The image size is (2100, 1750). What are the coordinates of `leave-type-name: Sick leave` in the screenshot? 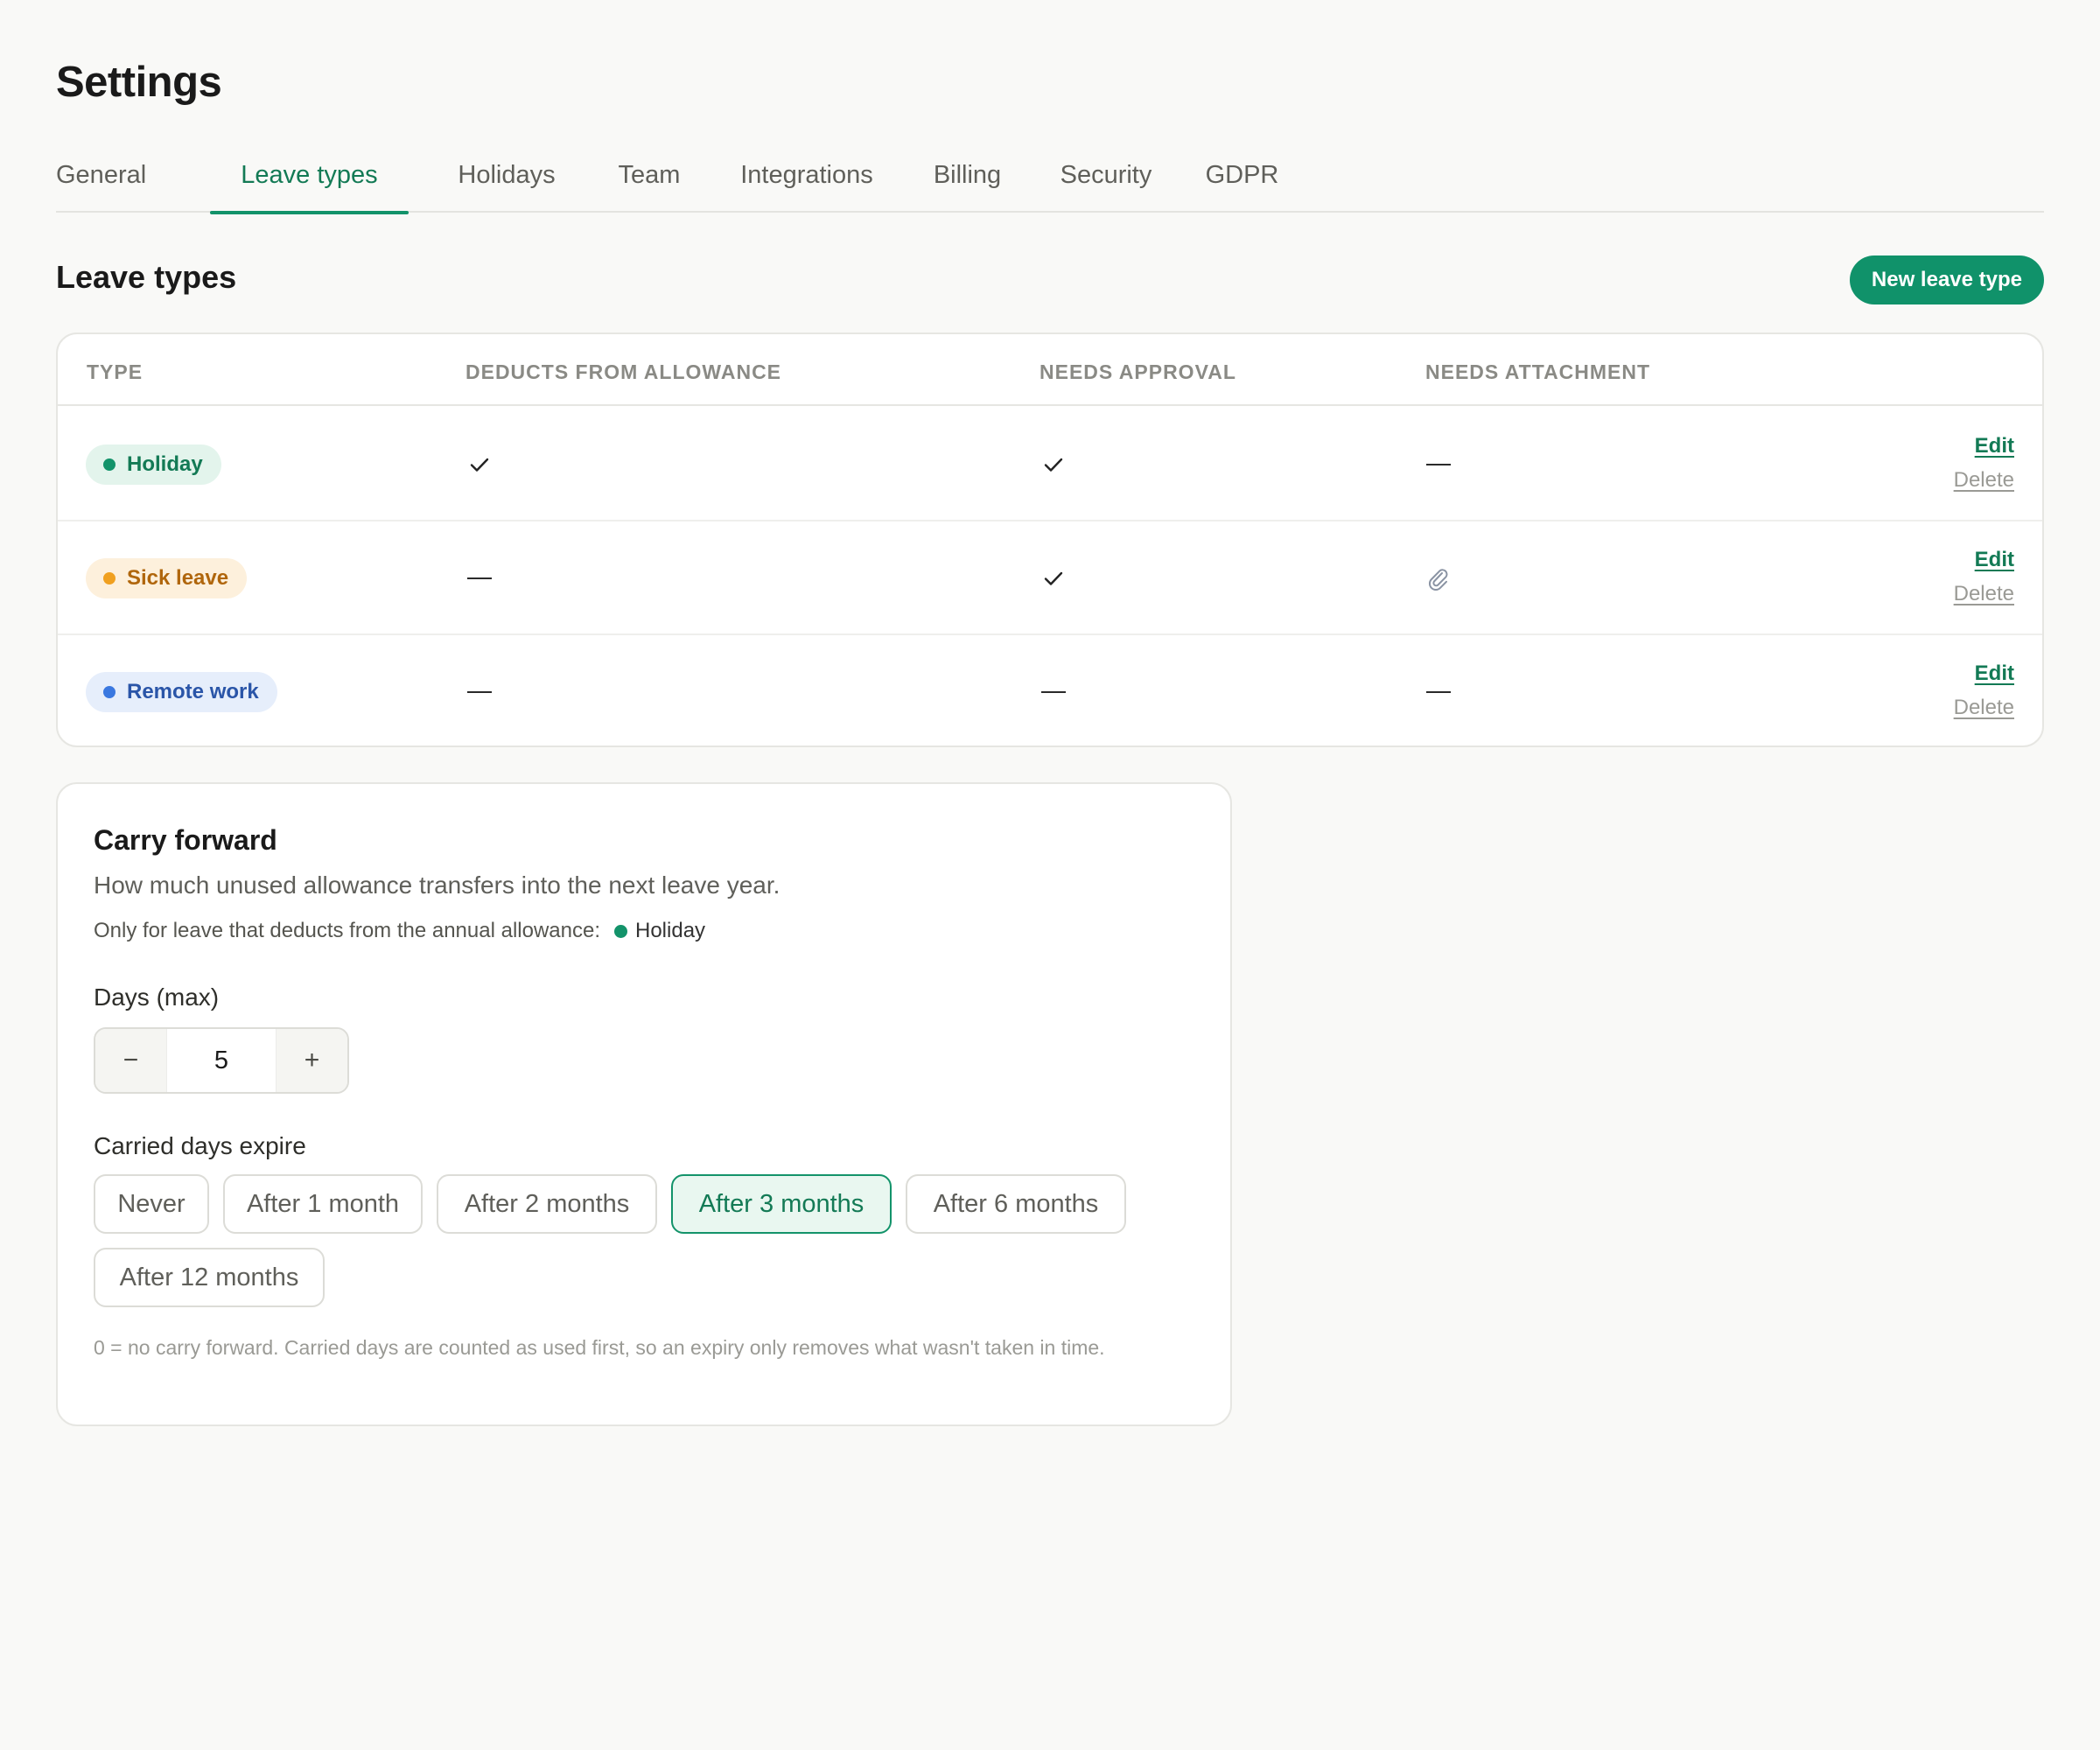 It's located at (178, 578).